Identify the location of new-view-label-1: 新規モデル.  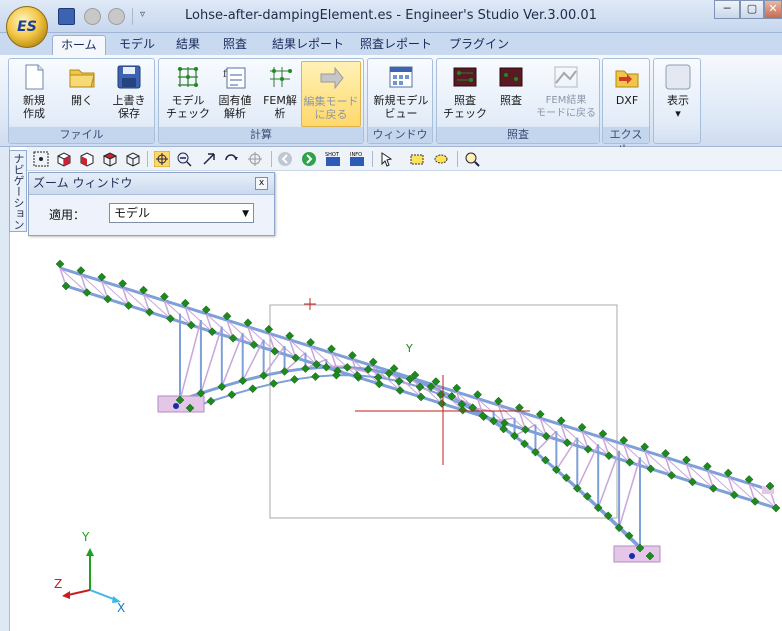
(401, 100).